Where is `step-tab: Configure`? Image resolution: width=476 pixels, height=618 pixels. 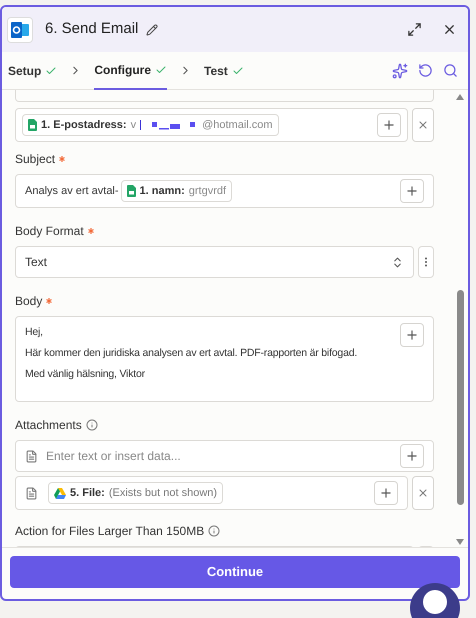
step-tab: Configure is located at coordinates (131, 71).